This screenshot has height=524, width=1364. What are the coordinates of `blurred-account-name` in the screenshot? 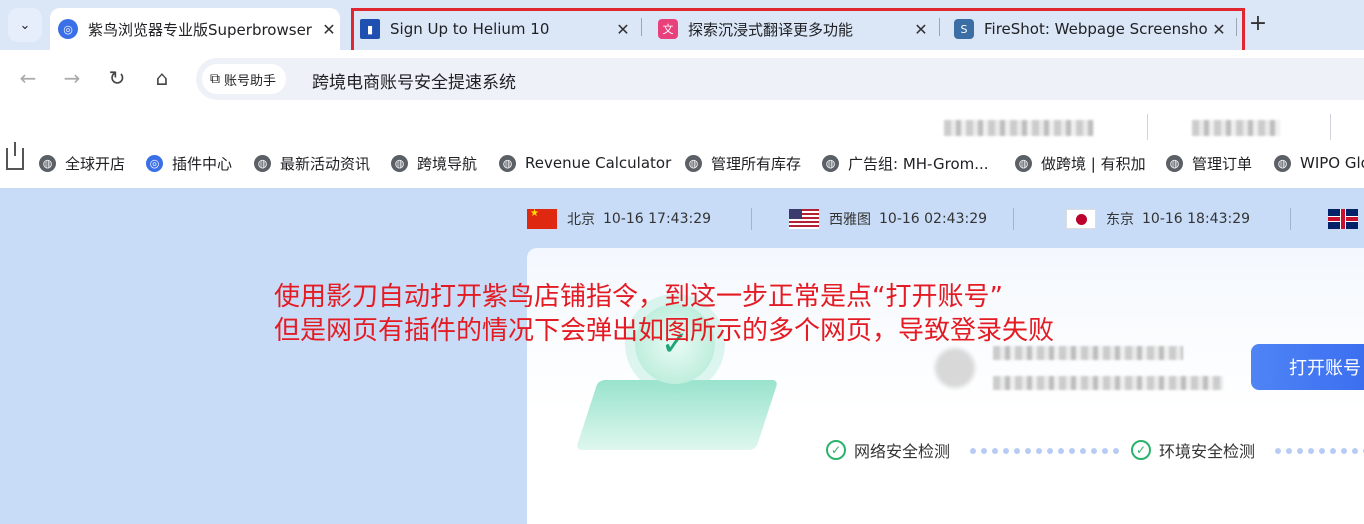 It's located at (1088, 353).